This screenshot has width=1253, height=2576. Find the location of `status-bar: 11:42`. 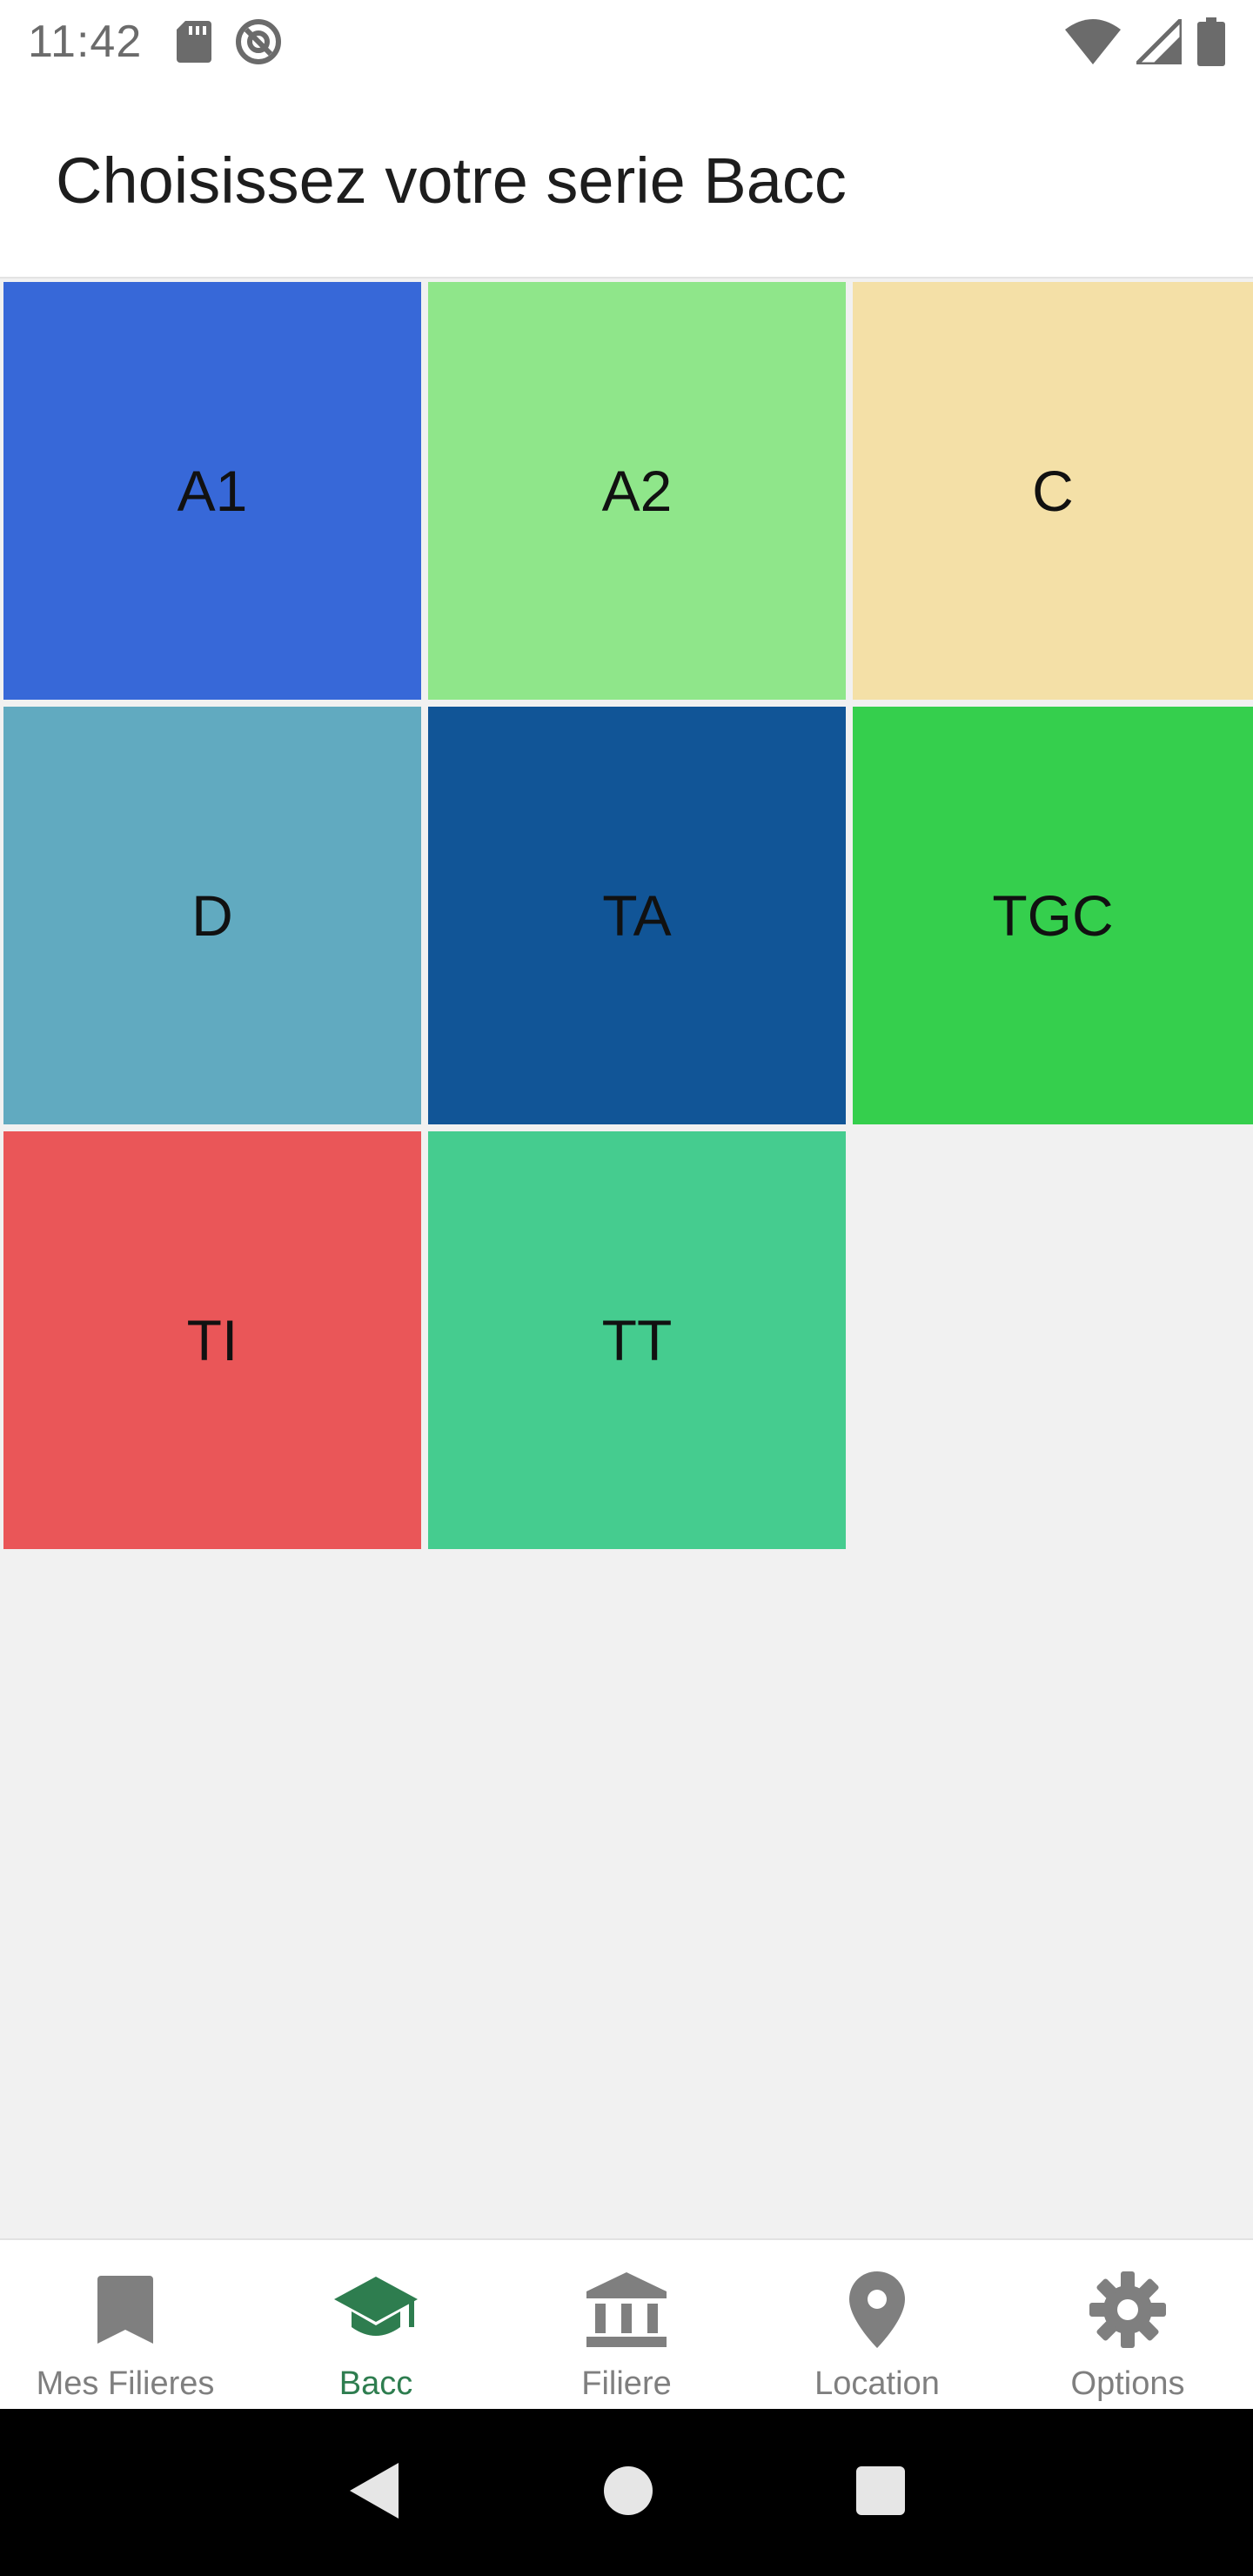

status-bar: 11:42 is located at coordinates (626, 42).